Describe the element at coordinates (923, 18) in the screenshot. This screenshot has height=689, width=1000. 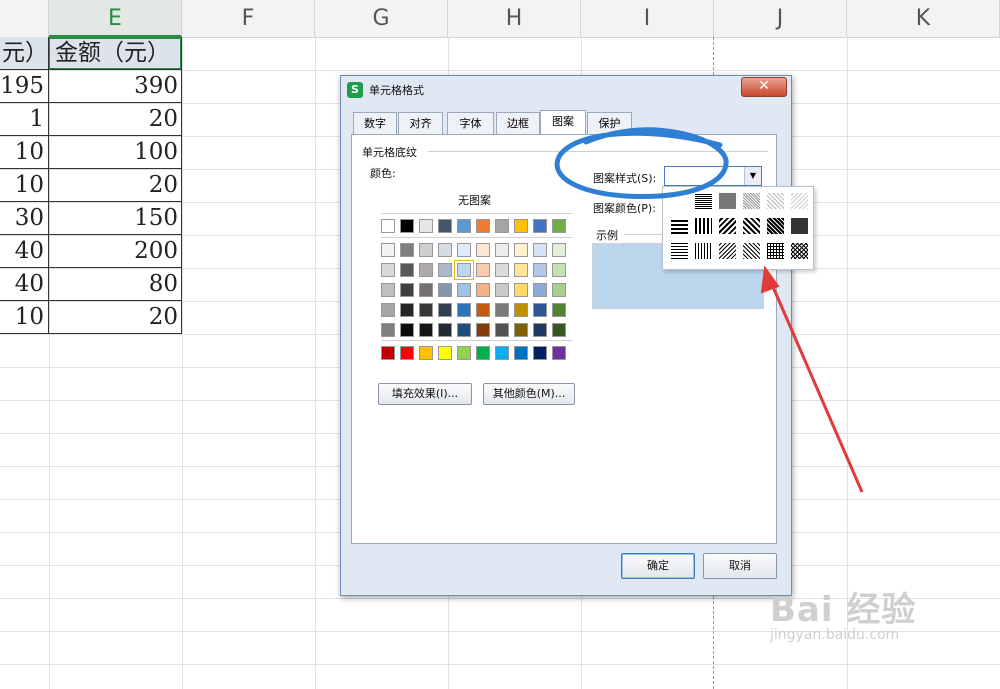
I see `column-header-k: K` at that location.